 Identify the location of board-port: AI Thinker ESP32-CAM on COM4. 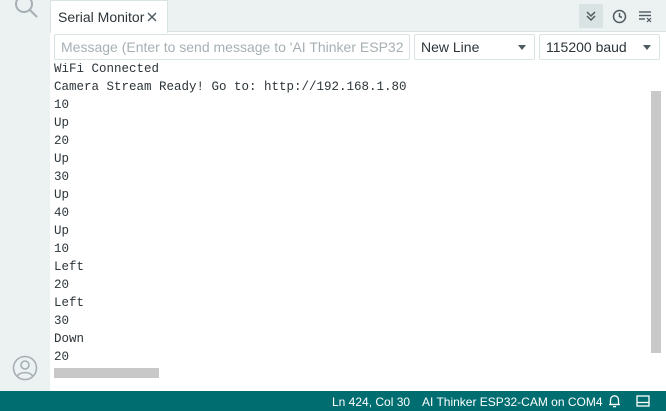
(512, 402).